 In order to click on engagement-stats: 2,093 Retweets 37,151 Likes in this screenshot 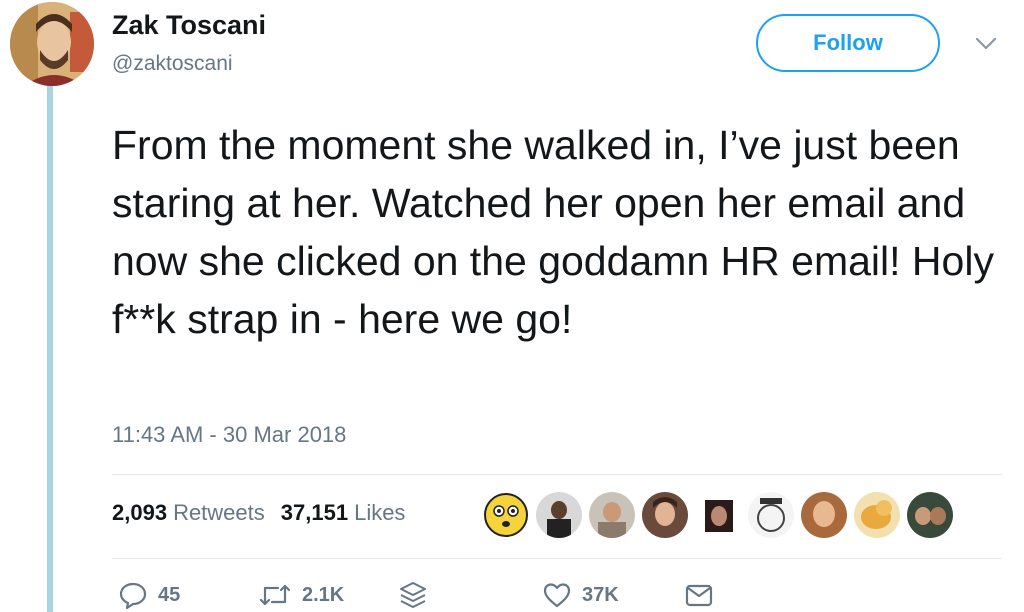, I will do `click(258, 513)`.